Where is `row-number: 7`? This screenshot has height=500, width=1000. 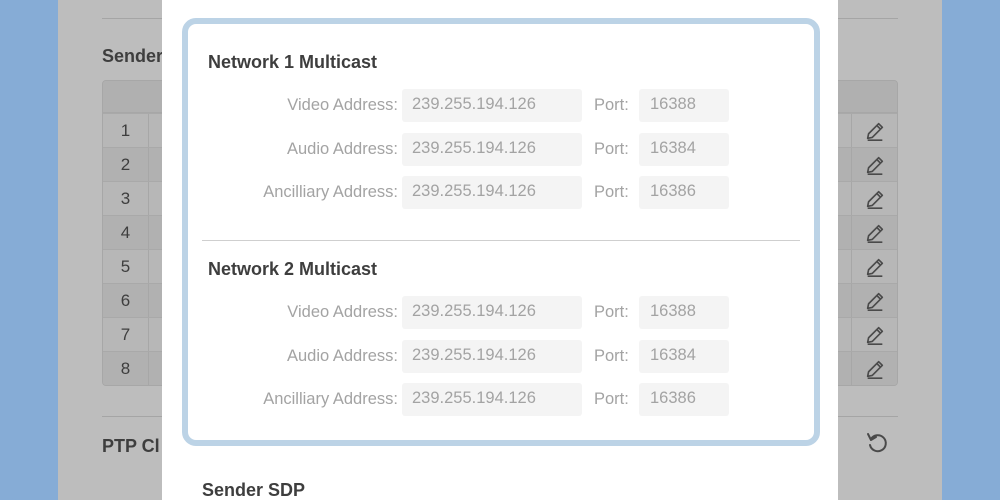 row-number: 7 is located at coordinates (126, 335).